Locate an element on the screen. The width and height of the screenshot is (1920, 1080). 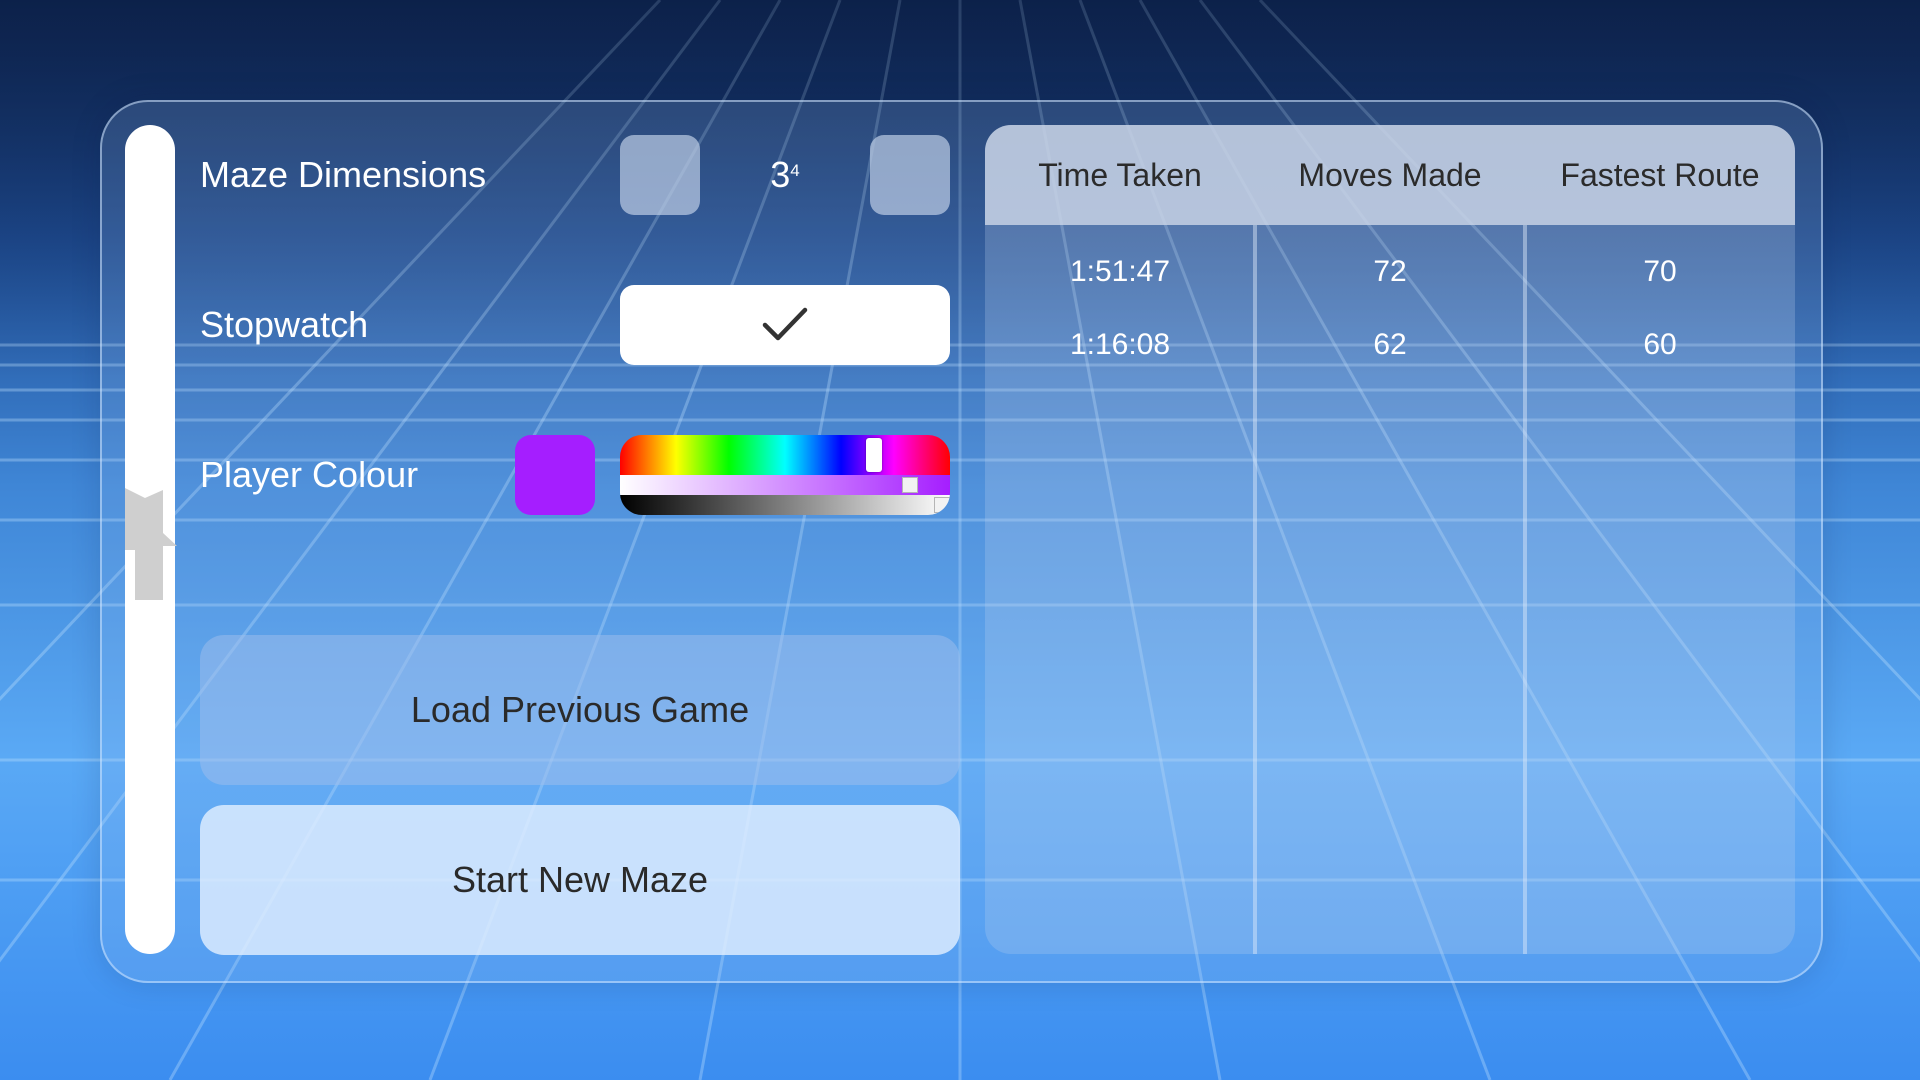
column-header-moves-made: Moves Made is located at coordinates (1390, 174).